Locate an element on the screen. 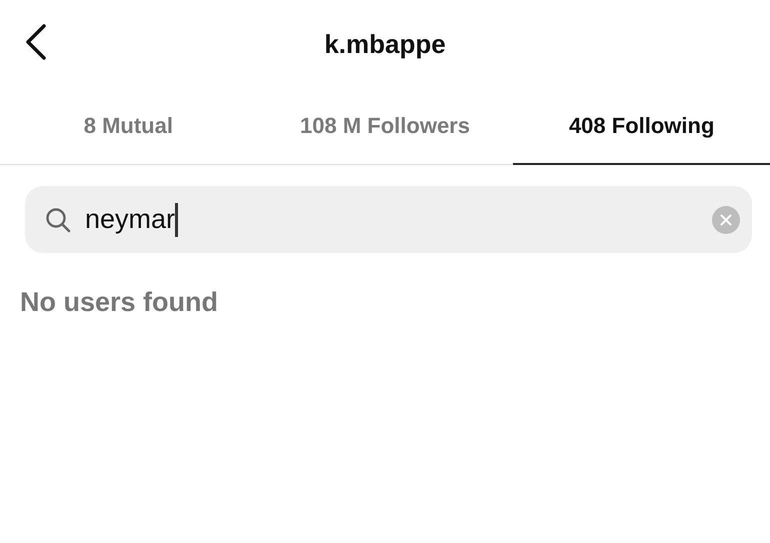 This screenshot has height=543, width=770. text-cursor-icon is located at coordinates (176, 219).